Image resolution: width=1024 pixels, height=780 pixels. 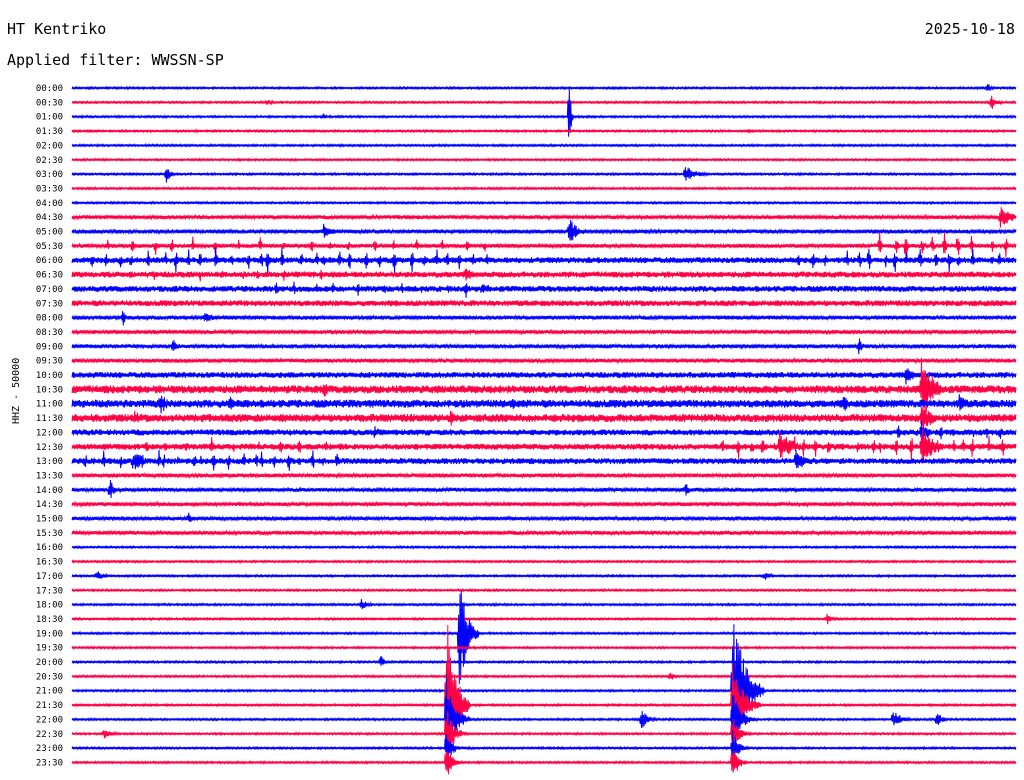 What do you see at coordinates (49, 649) in the screenshot?
I see `row-time-label: 19:30` at bounding box center [49, 649].